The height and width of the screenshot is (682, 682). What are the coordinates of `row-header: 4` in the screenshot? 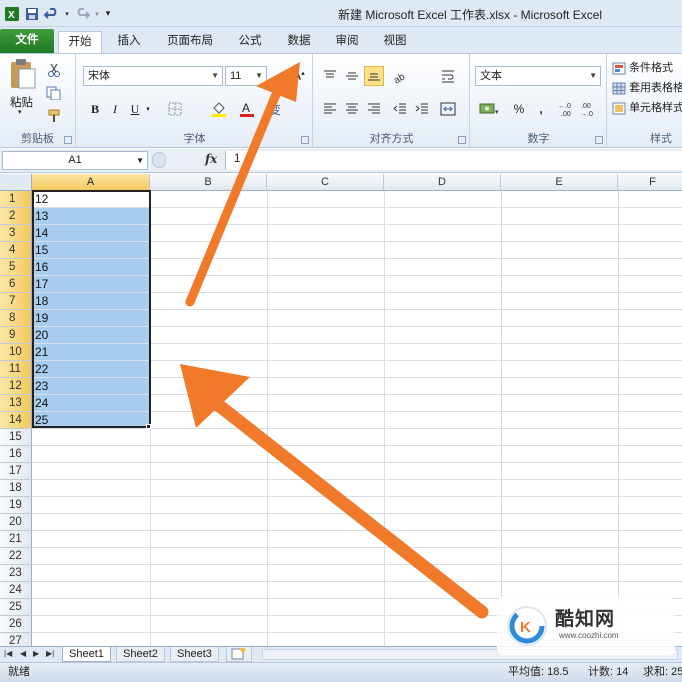 It's located at (16, 250).